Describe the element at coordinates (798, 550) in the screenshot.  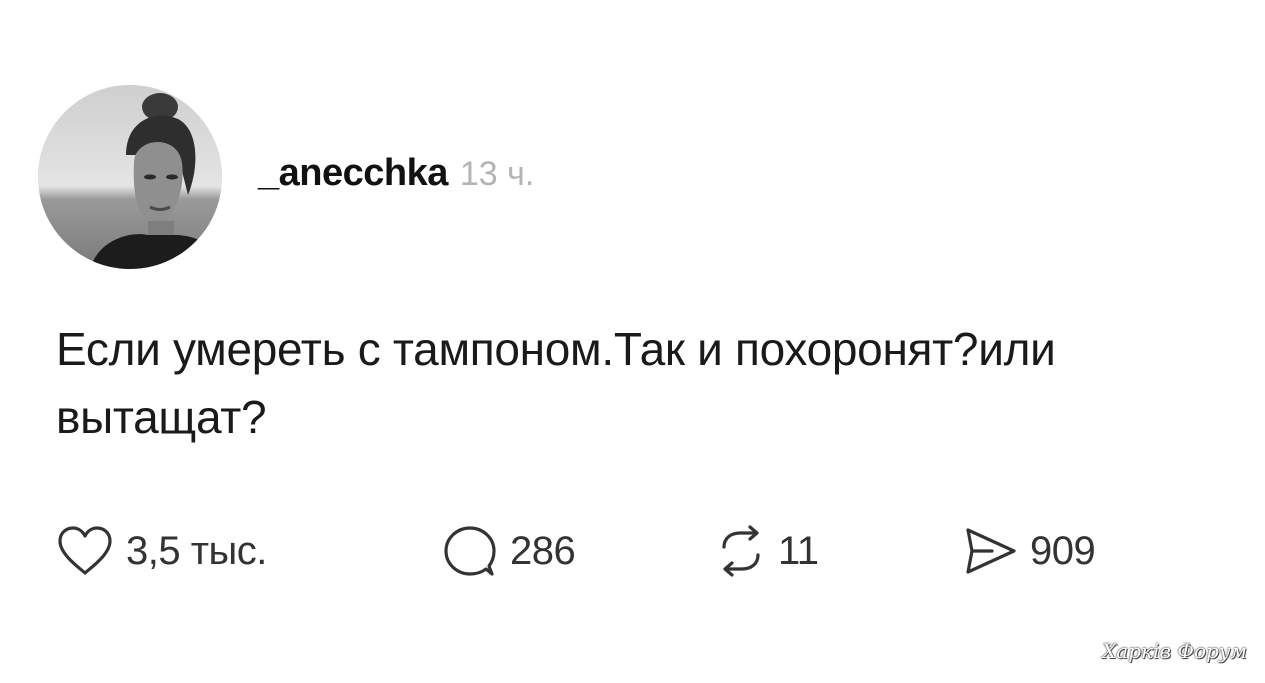
I see `repost-count: 11` at that location.